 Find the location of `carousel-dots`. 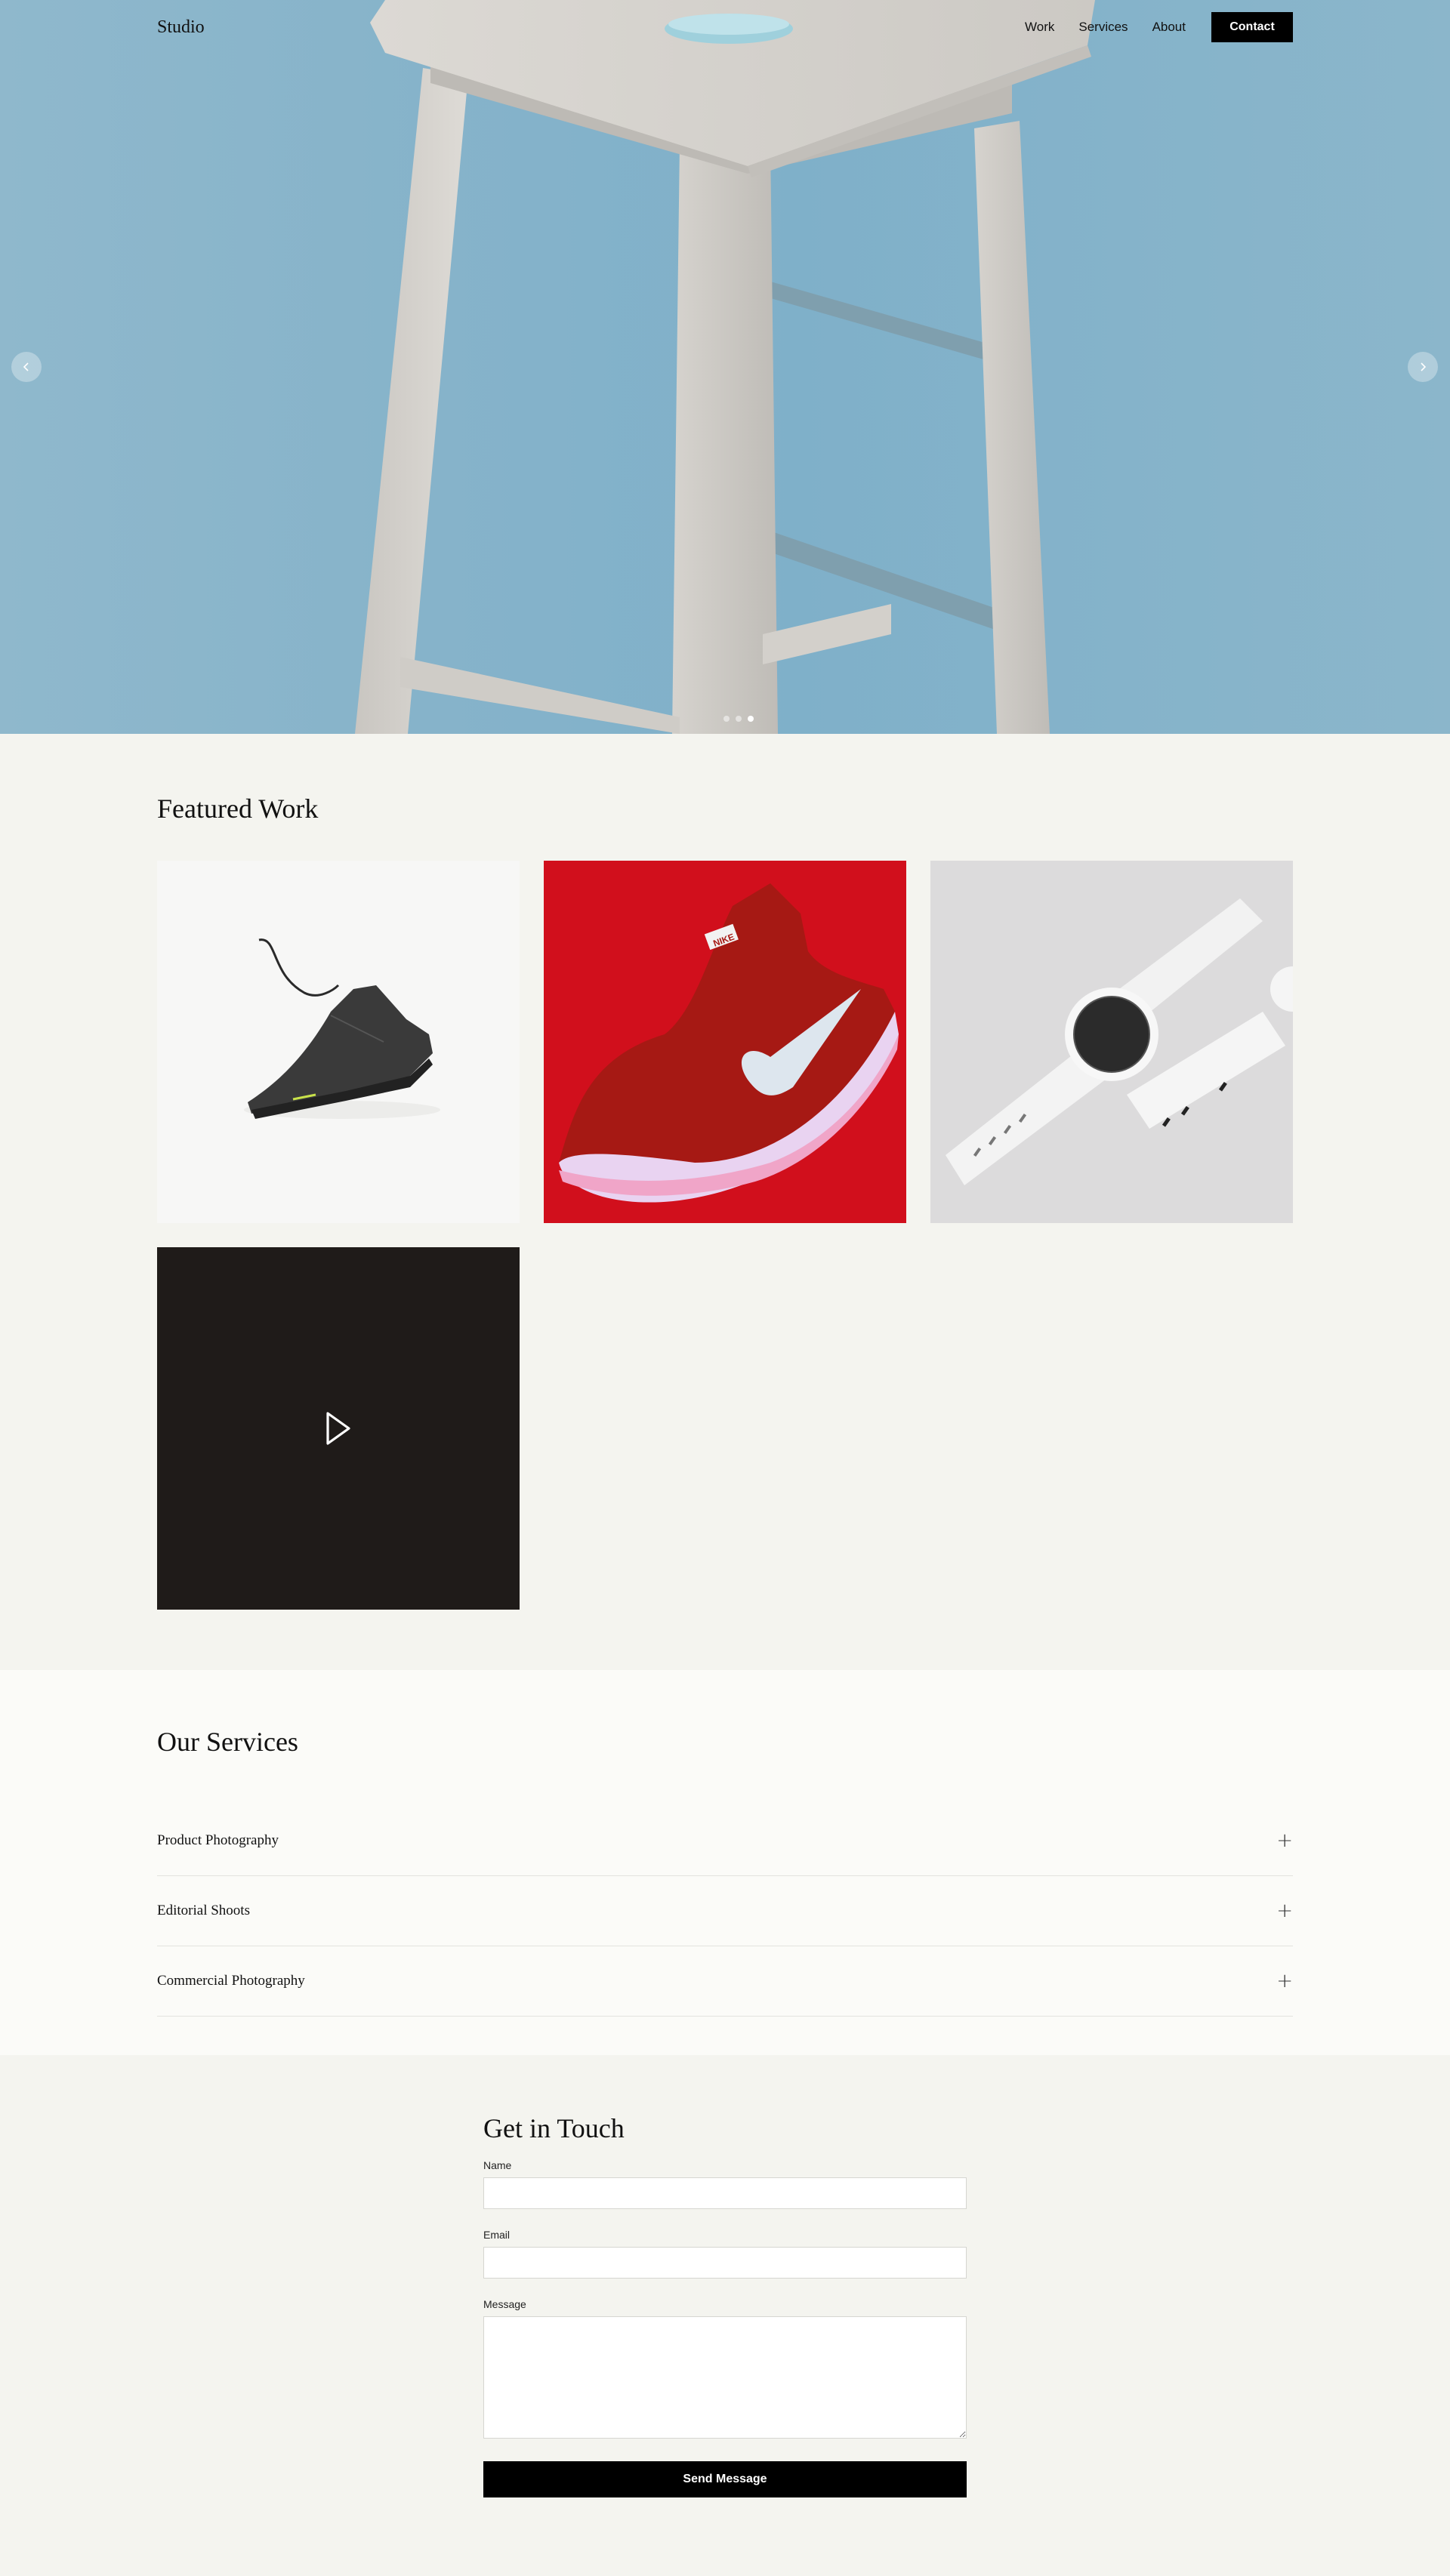

carousel-dots is located at coordinates (738, 719).